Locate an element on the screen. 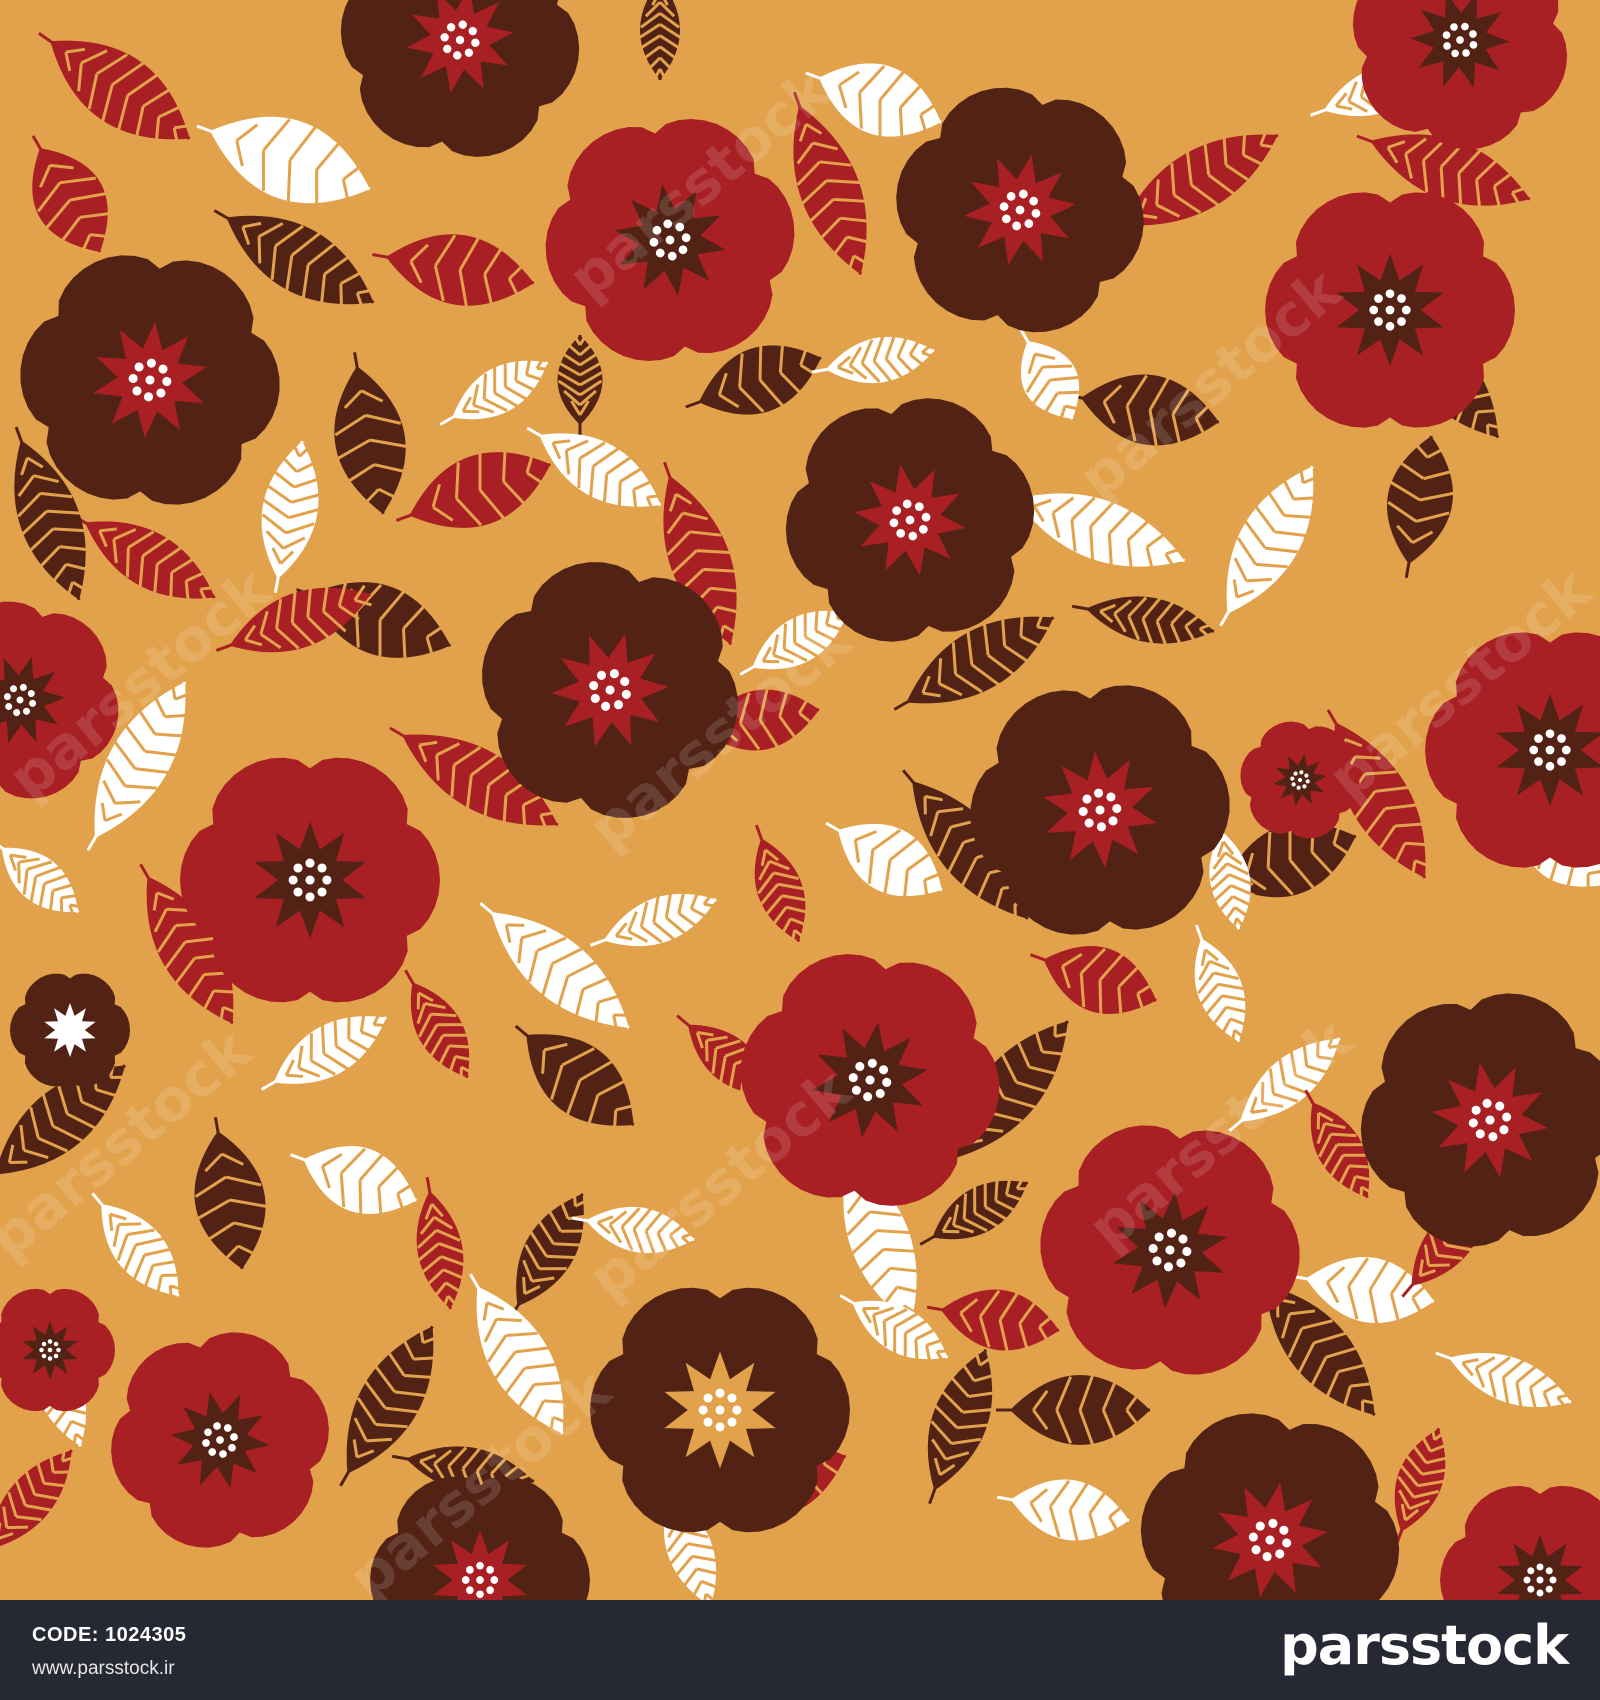 The height and width of the screenshot is (1700, 1600). parsstock-logo: parsstock is located at coordinates (1424, 1645).